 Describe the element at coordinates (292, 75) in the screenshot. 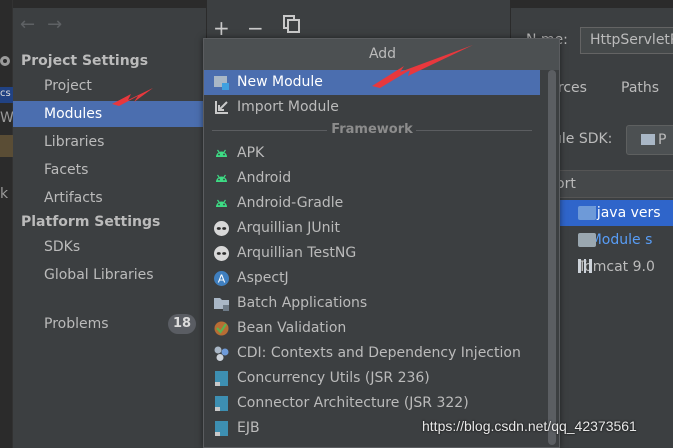

I see `annotation-arrows` at that location.